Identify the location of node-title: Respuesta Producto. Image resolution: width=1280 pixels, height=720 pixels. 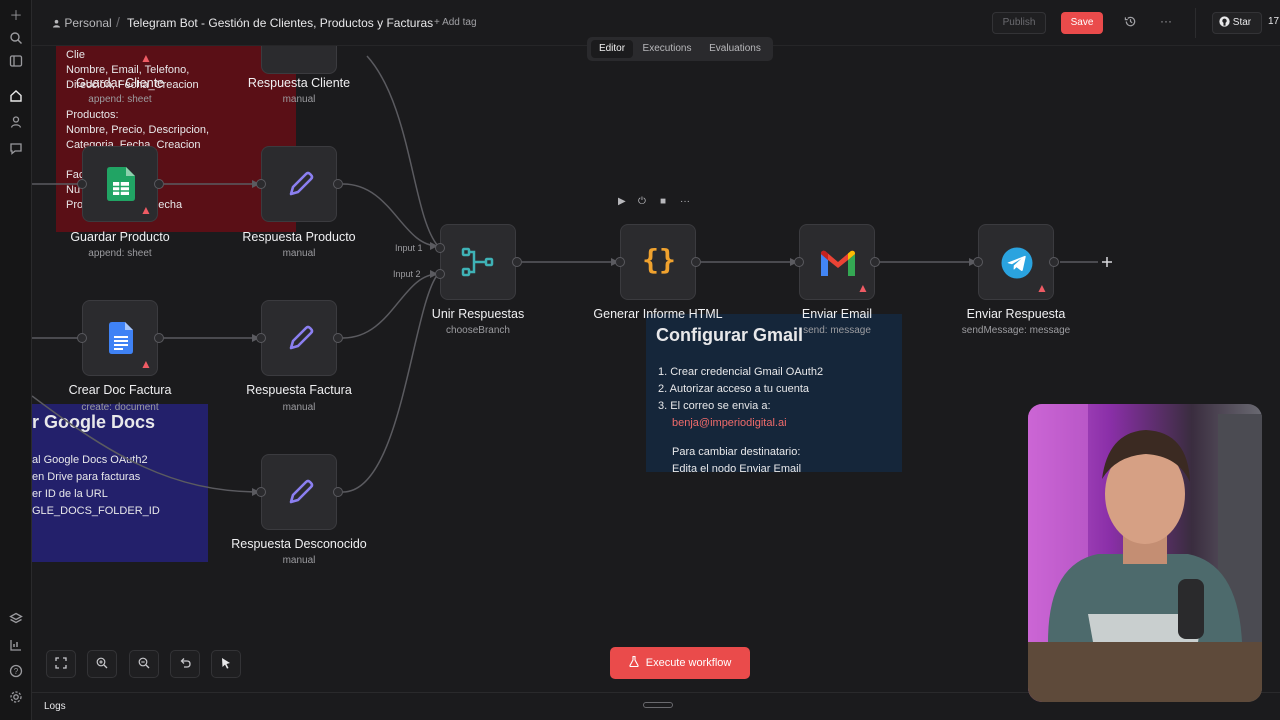
(299, 237).